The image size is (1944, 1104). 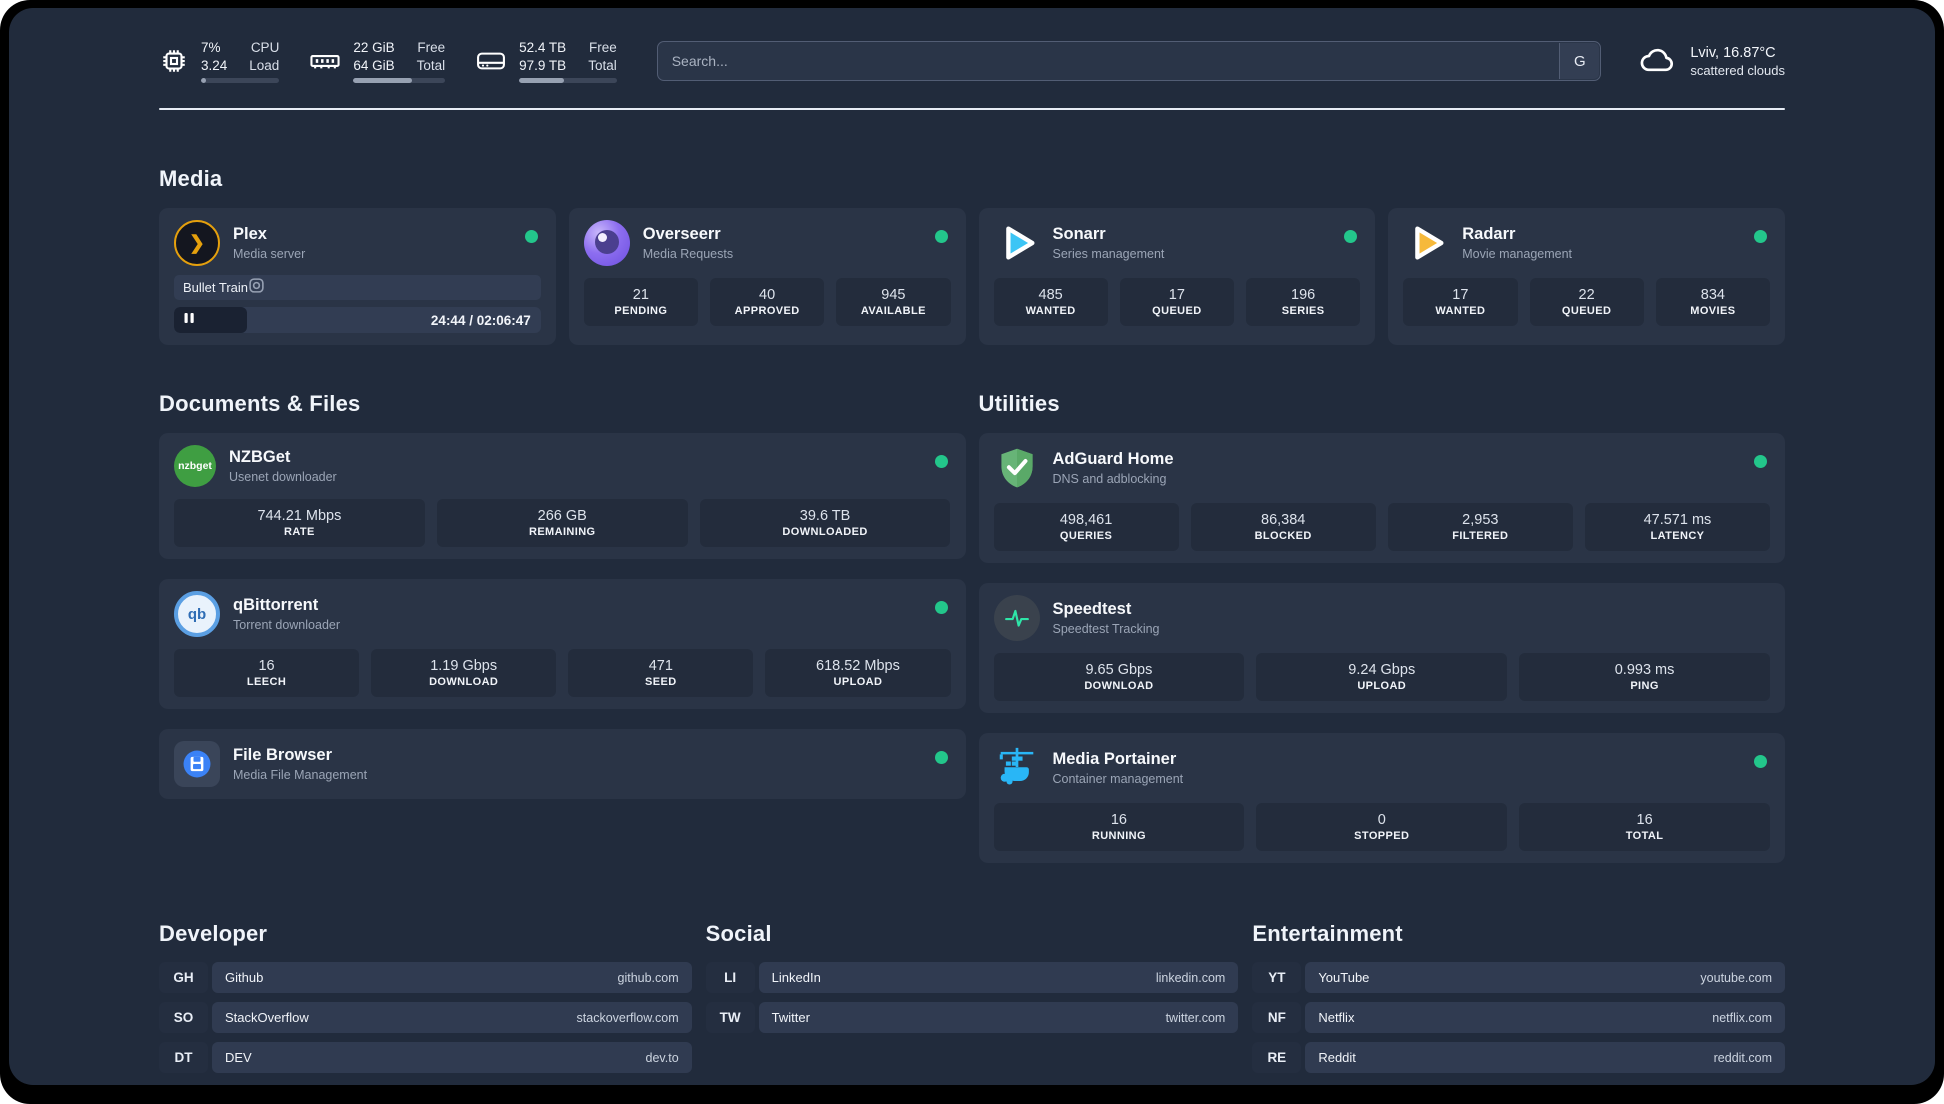 What do you see at coordinates (730, 977) in the screenshot?
I see `link-abbr: LI` at bounding box center [730, 977].